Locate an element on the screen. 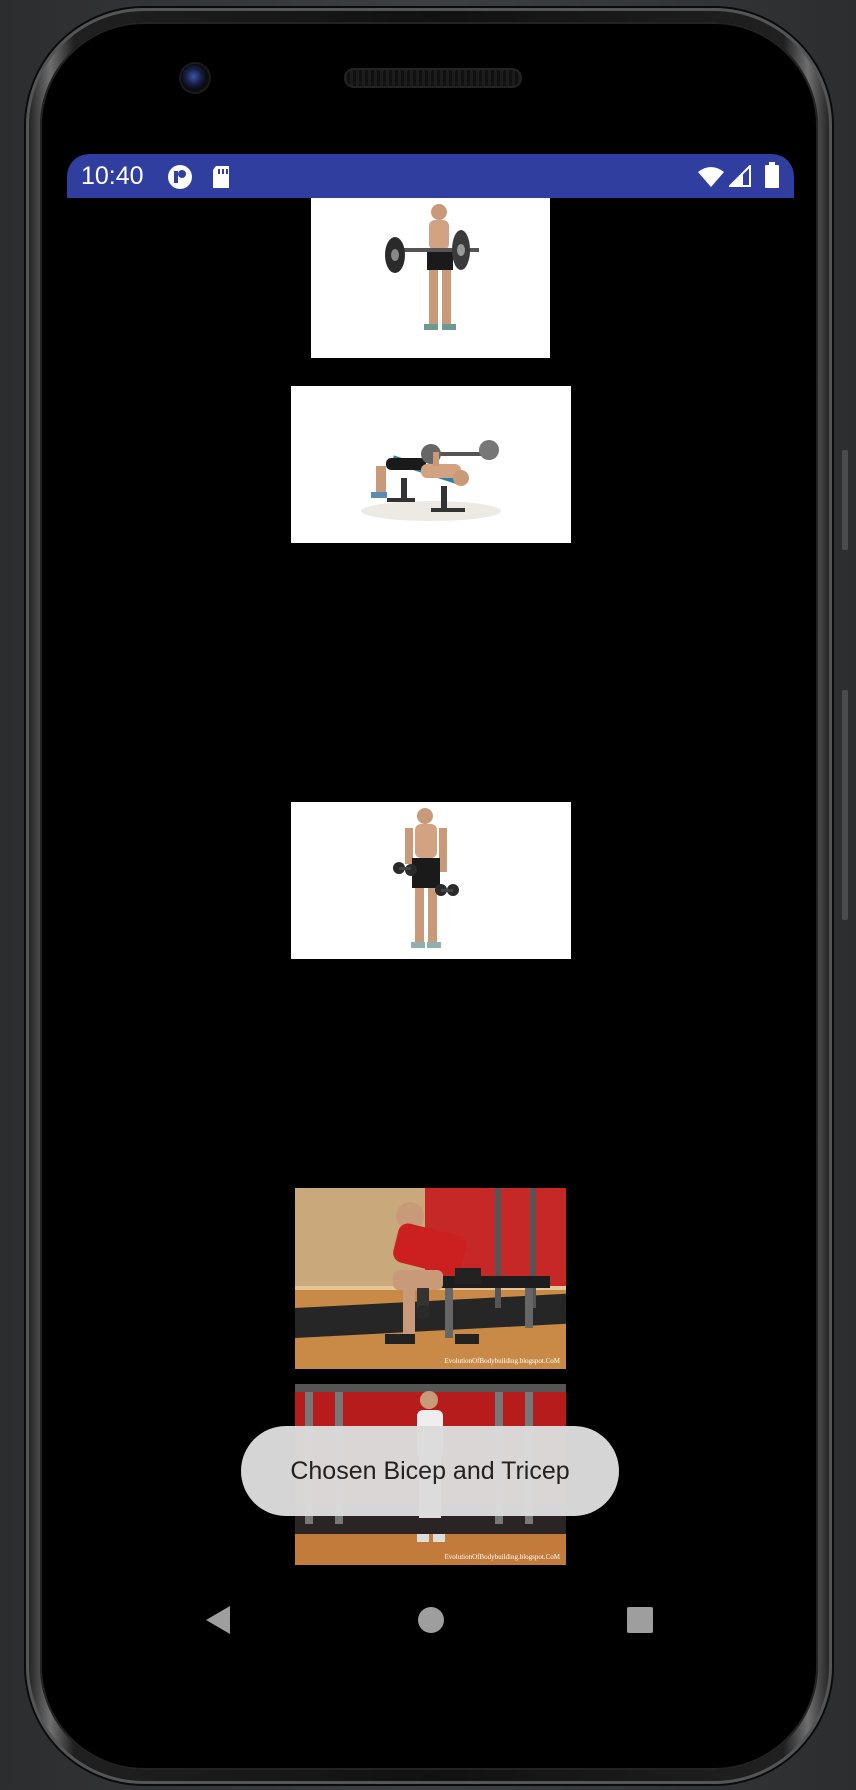 The image size is (856, 1790). exercise-image-lying-triceps-extension is located at coordinates (431, 464).